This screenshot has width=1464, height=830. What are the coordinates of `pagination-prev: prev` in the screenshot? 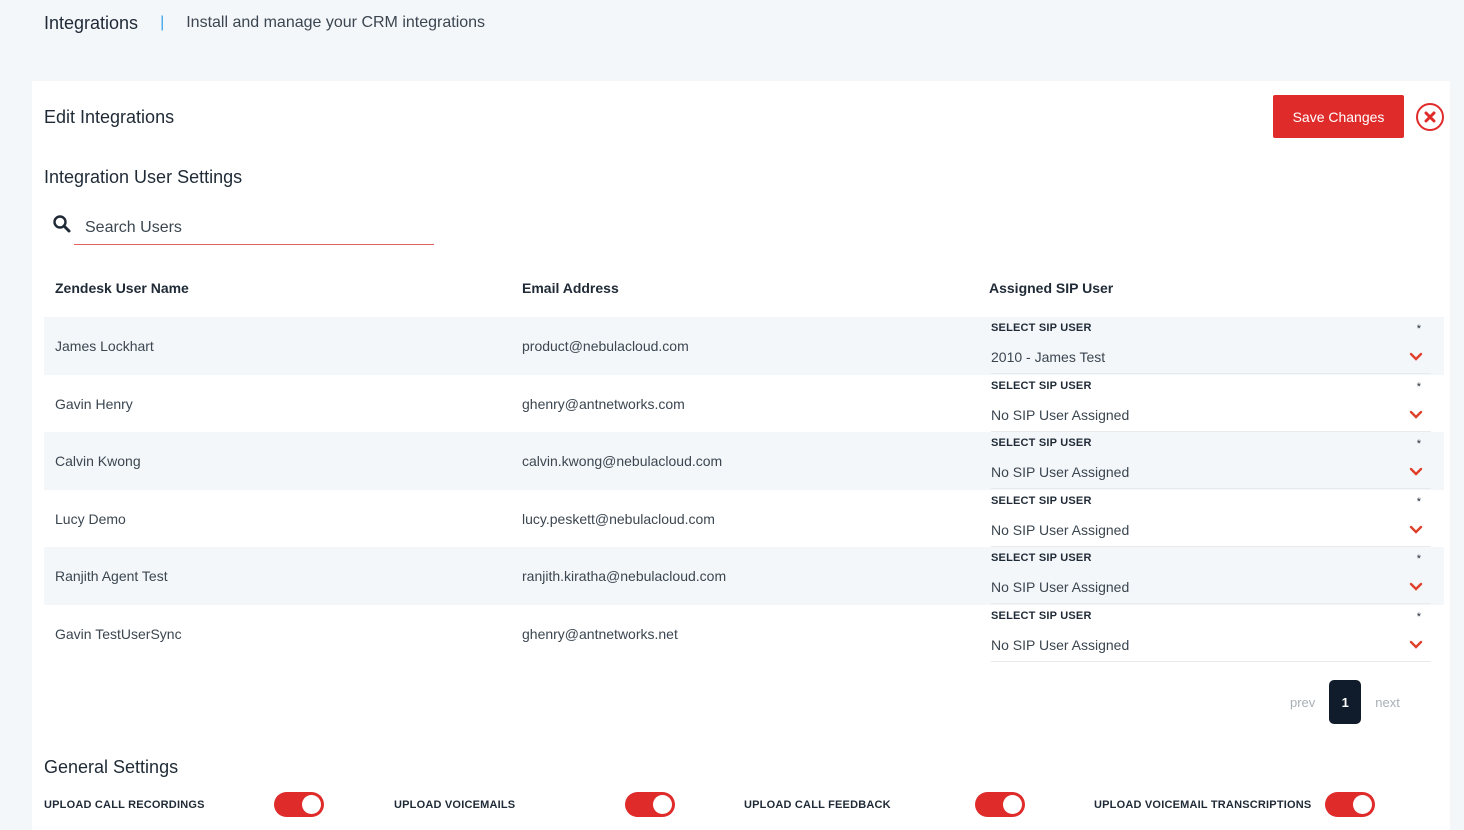 It's located at (1302, 702).